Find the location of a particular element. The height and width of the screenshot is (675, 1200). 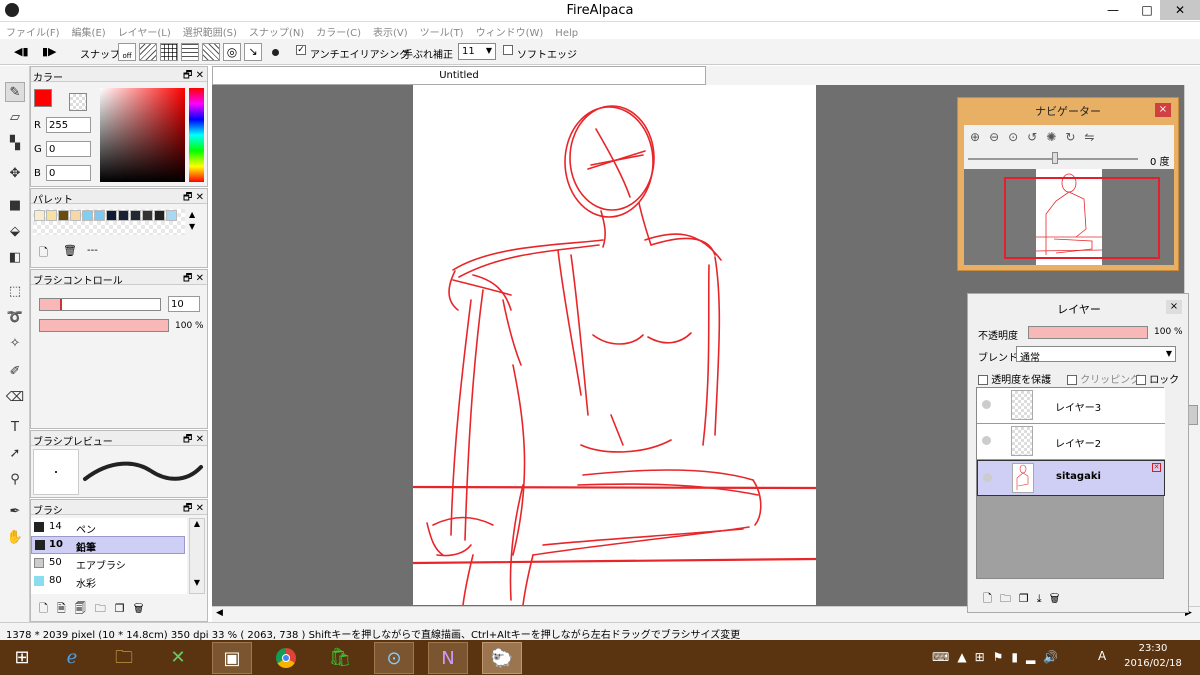

text-tool-icon: T is located at coordinates (15, 428).